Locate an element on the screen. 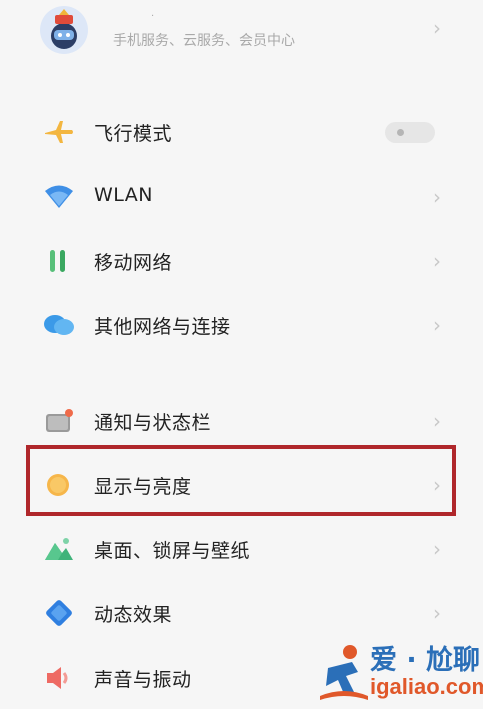 The height and width of the screenshot is (709, 483). setting-notification-status-bar: 通知与状态栏 › is located at coordinates (241, 421).